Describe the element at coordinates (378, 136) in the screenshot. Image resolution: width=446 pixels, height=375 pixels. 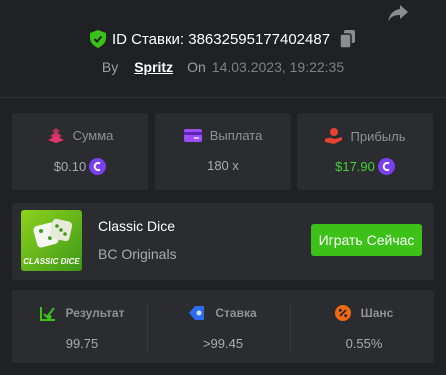
I see `stat-label: Прибыль` at that location.